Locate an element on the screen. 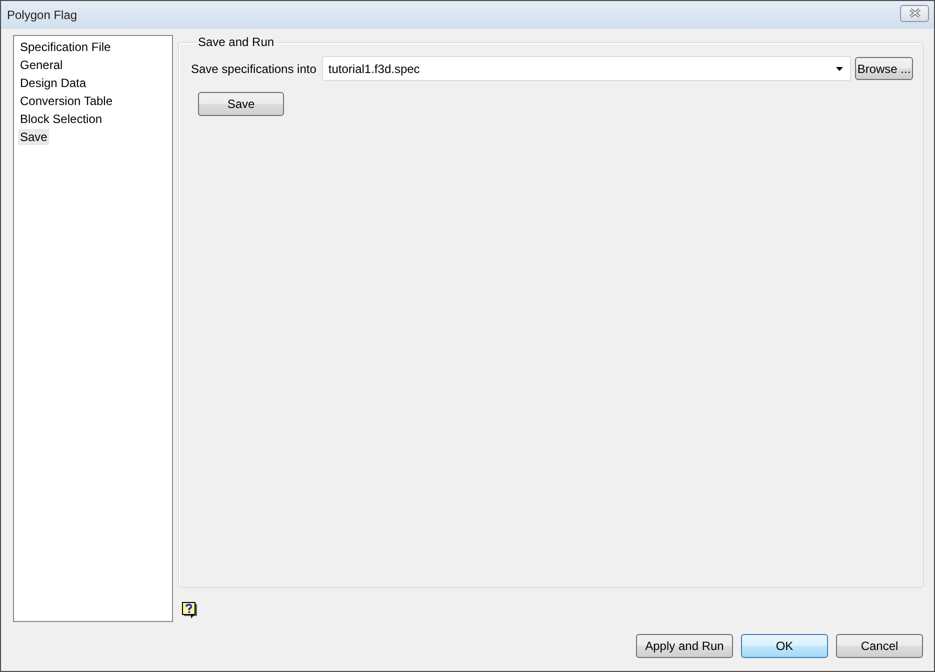  sidebar-item: Conversion Table is located at coordinates (66, 101).